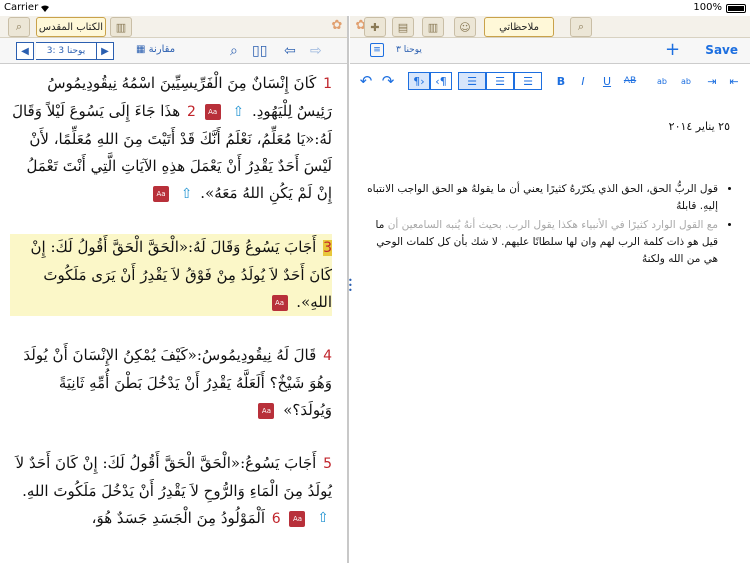 Image resolution: width=750 pixels, height=563 pixels. What do you see at coordinates (500, 81) in the screenshot?
I see `align-center-icon: ☰` at bounding box center [500, 81].